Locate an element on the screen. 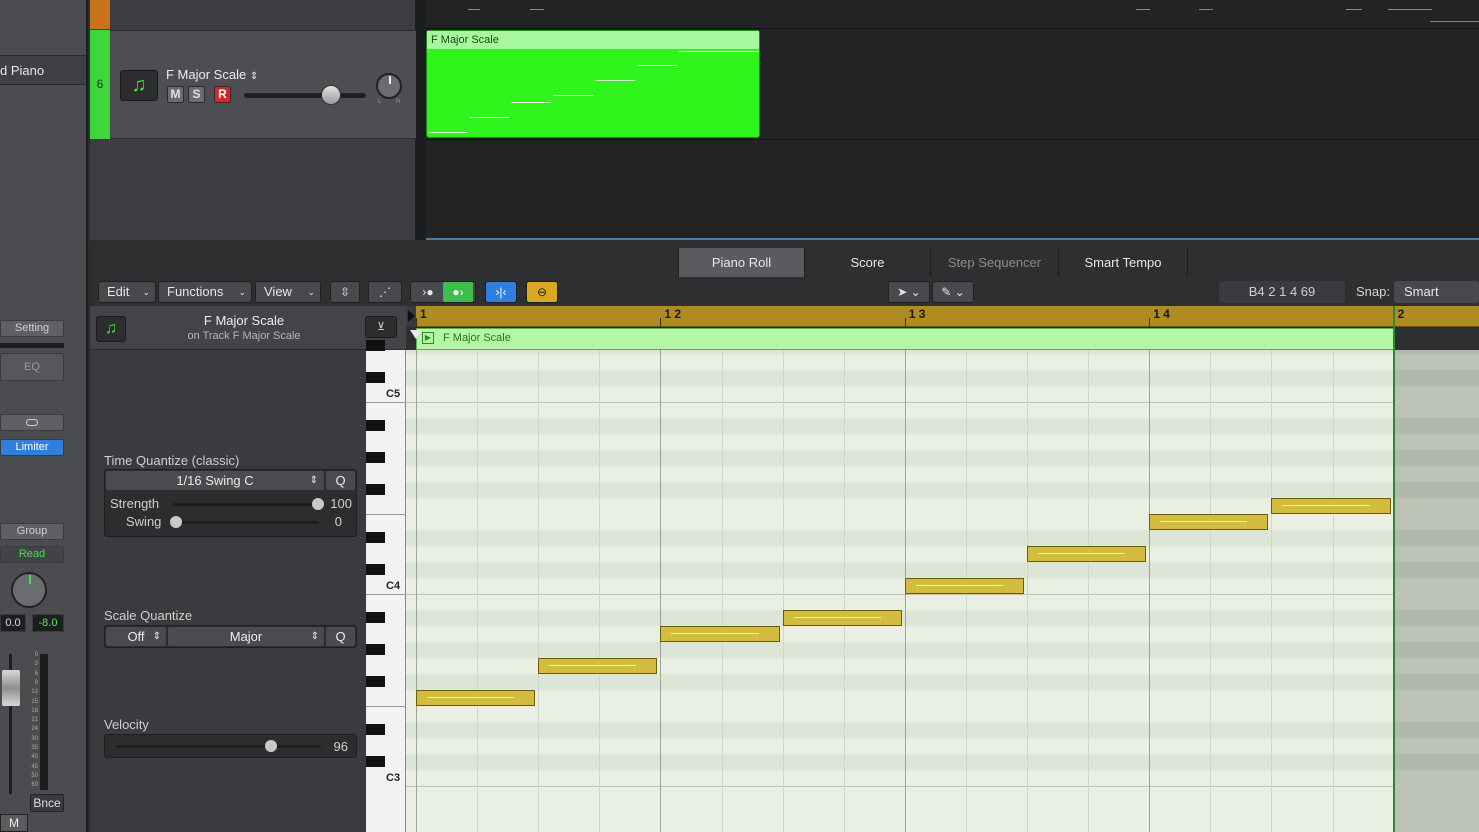 This screenshot has height=832, width=1479. instrument-icon: ♫ is located at coordinates (139, 85).